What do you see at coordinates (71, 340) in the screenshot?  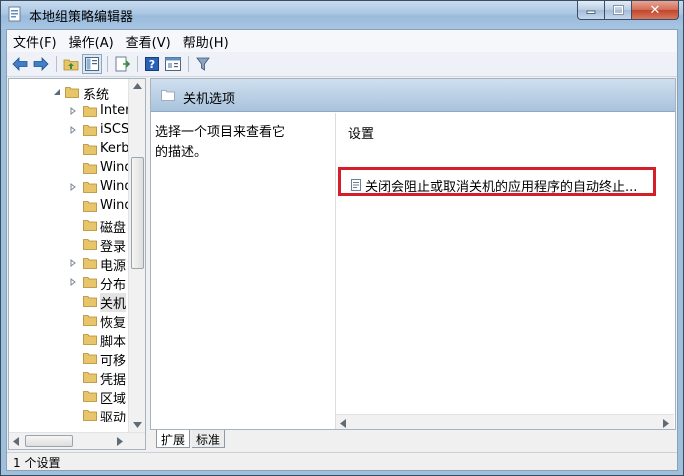 I see `tree-item: 脚本` at bounding box center [71, 340].